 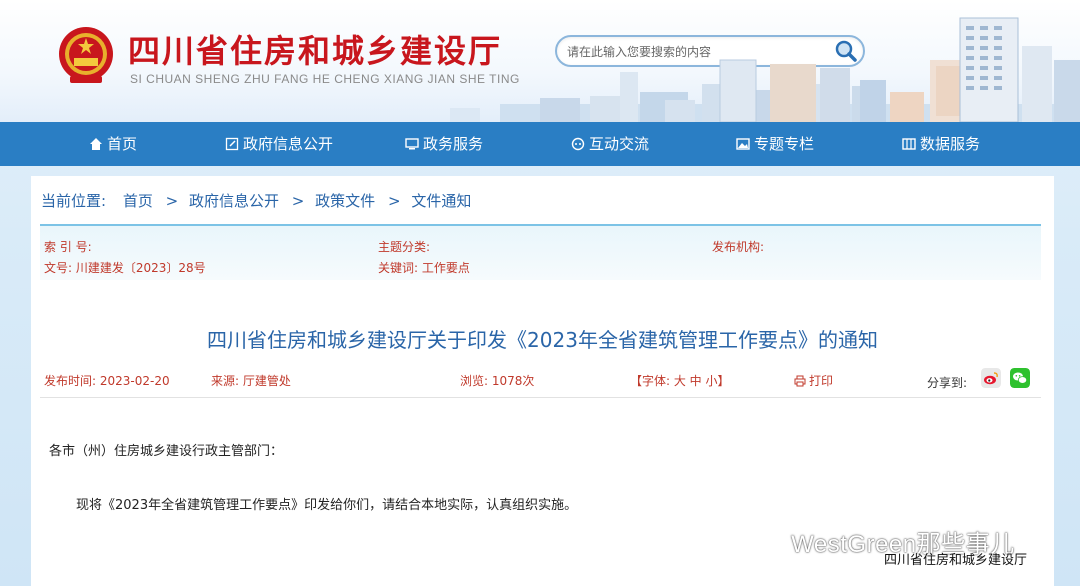 I want to click on wechat-icon, so click(x=1020, y=378).